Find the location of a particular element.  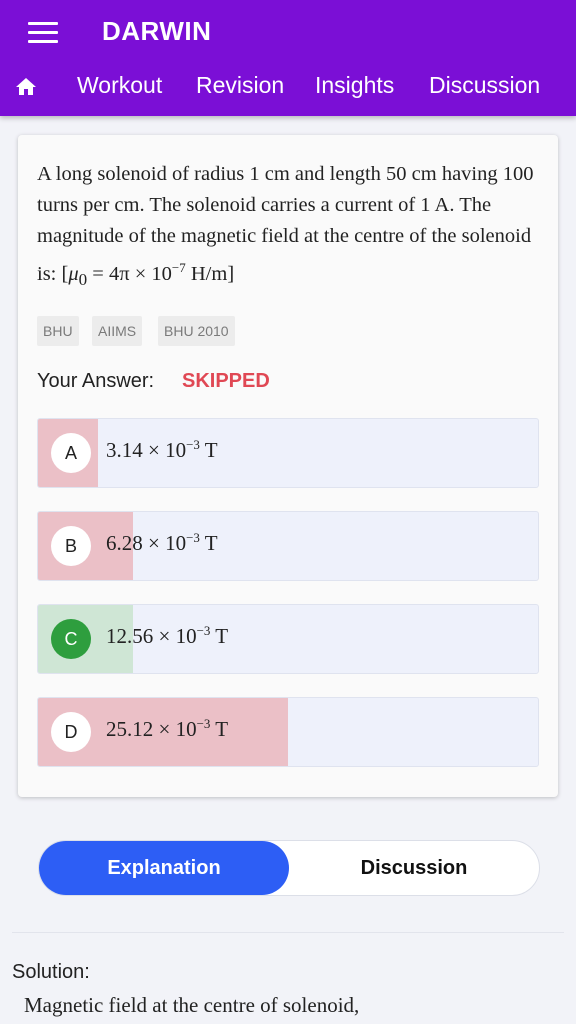

option-d-letter: D is located at coordinates (71, 732).